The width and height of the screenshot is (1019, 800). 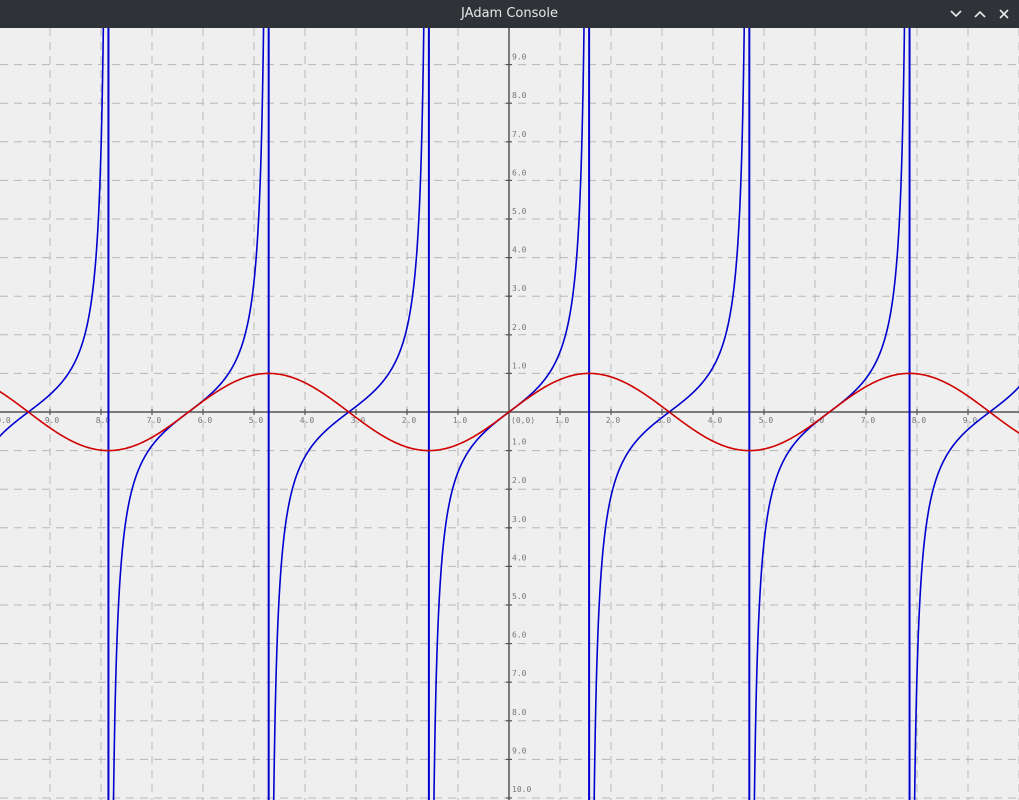 I want to click on x-tick-label: 10.0, so click(x=5, y=420).